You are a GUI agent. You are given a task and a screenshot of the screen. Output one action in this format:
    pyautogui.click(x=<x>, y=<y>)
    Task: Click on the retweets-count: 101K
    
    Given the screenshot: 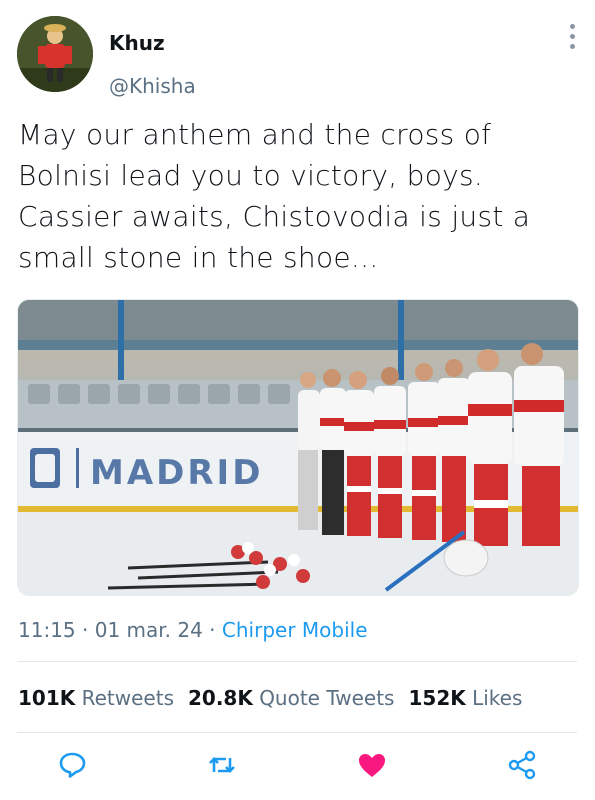 What is the action you would take?
    pyautogui.click(x=47, y=698)
    